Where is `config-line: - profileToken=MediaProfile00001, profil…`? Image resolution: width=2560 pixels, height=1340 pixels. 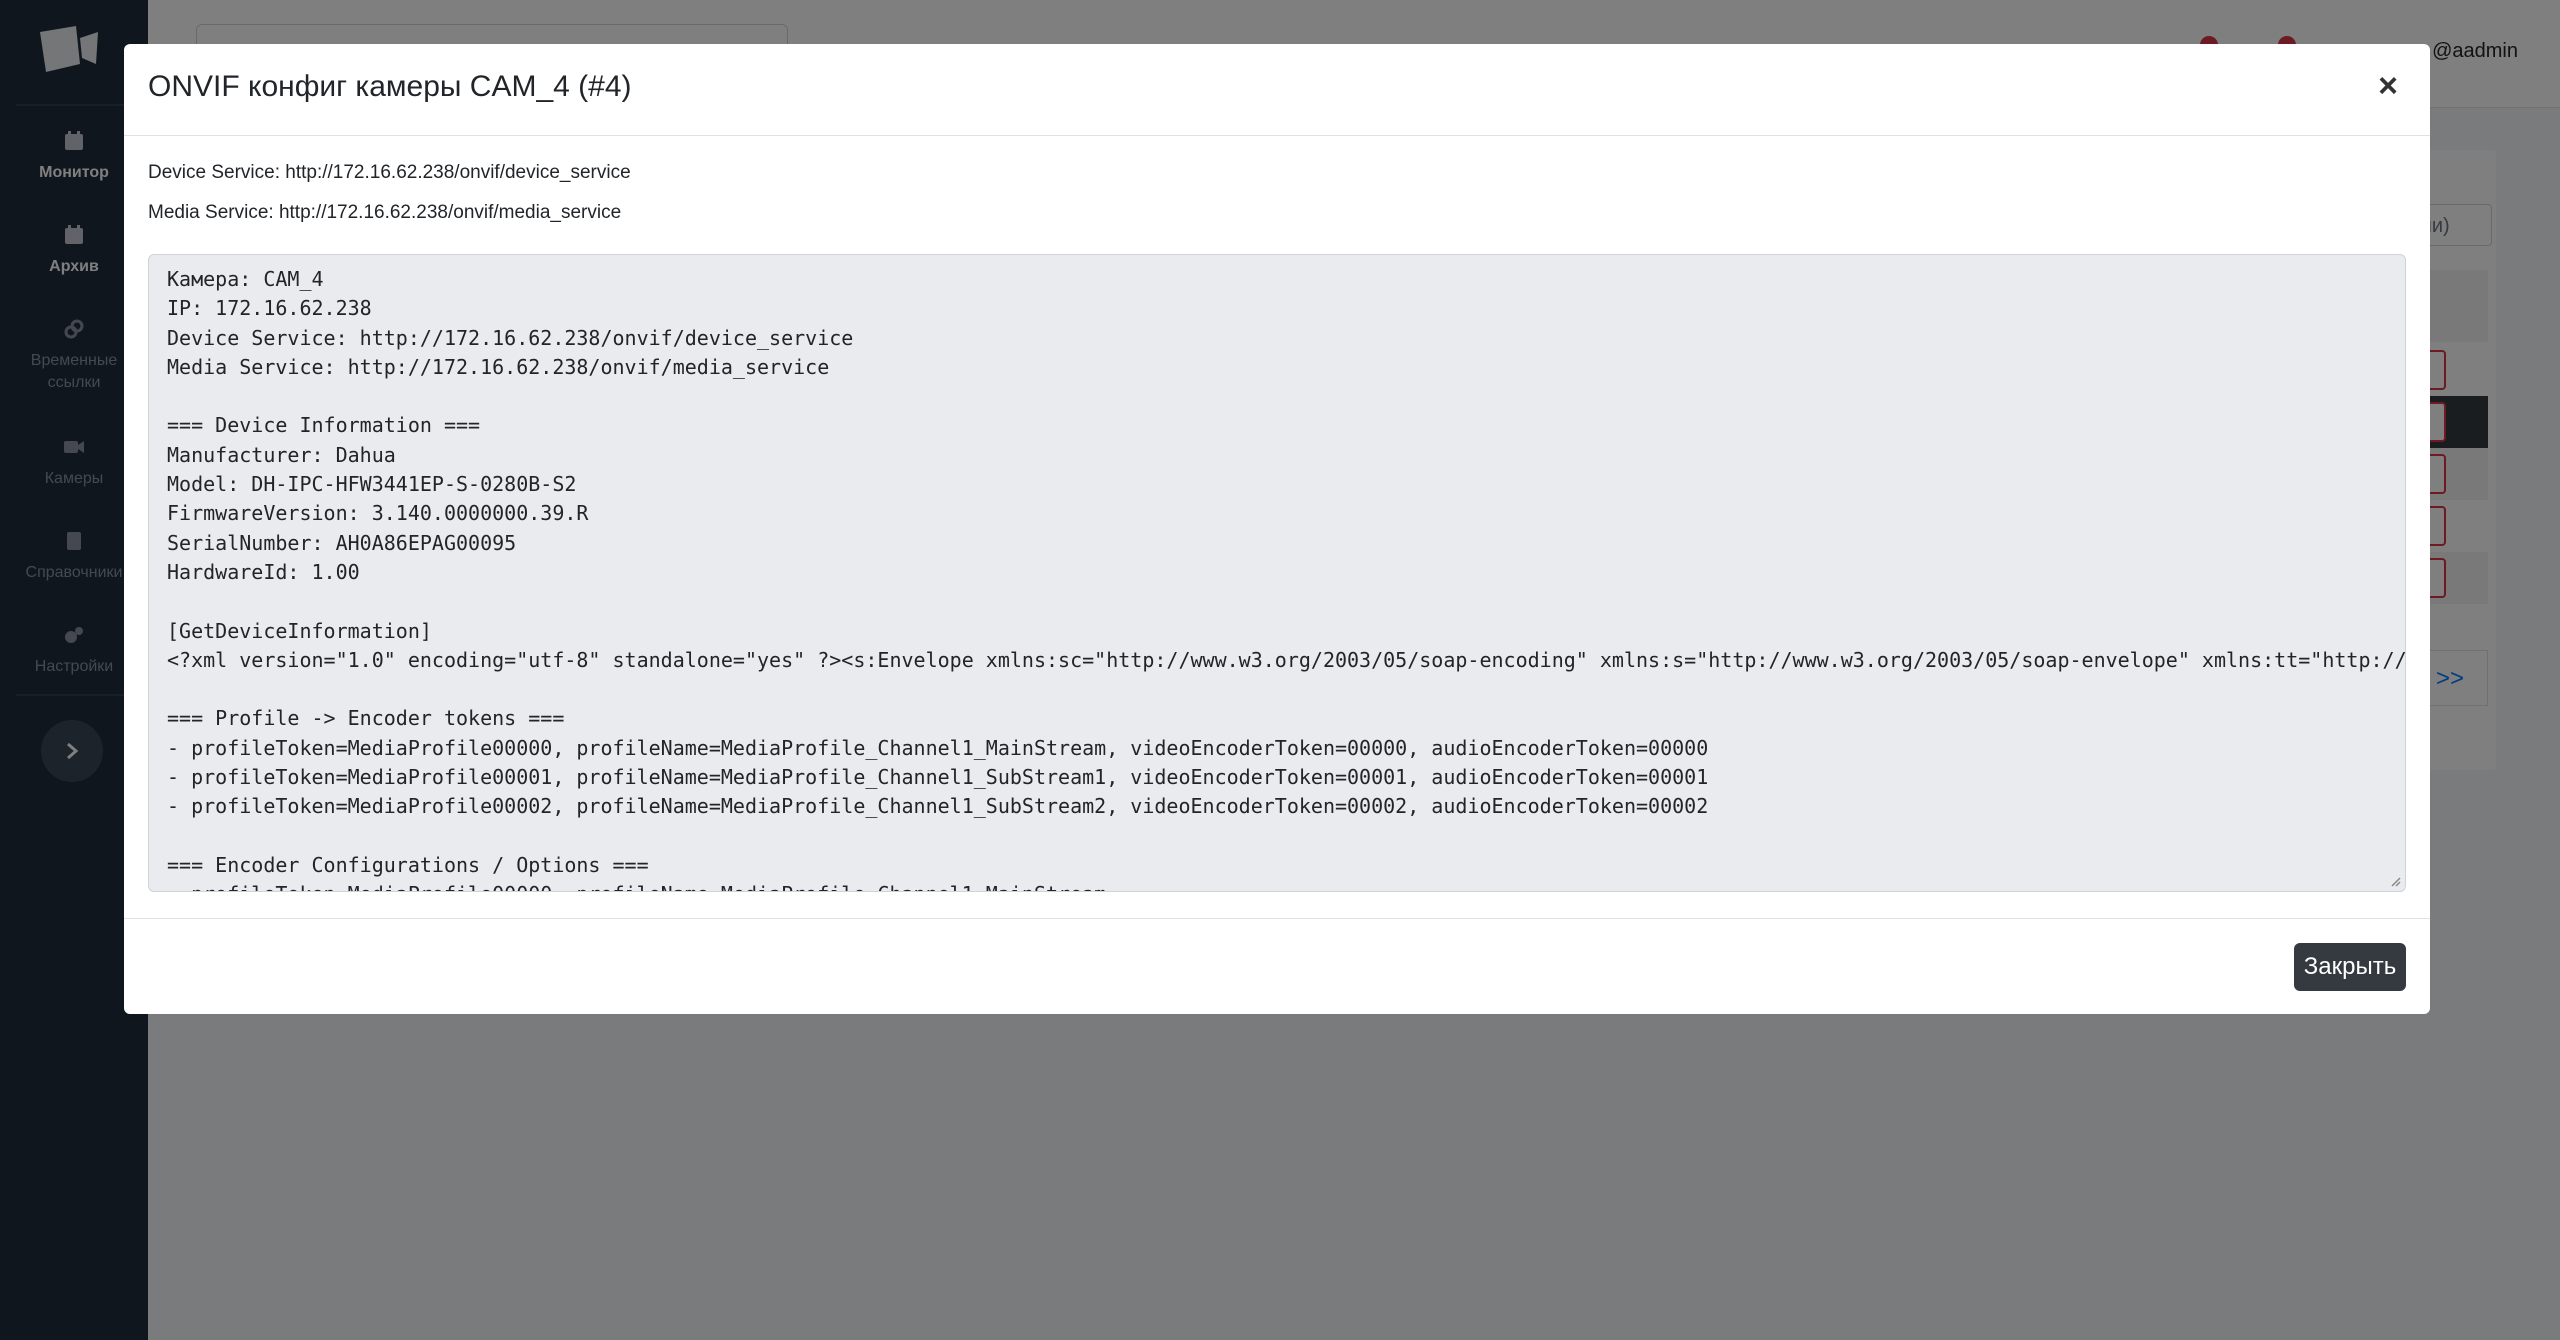 config-line: - profileToken=MediaProfile00001, profil… is located at coordinates (938, 777).